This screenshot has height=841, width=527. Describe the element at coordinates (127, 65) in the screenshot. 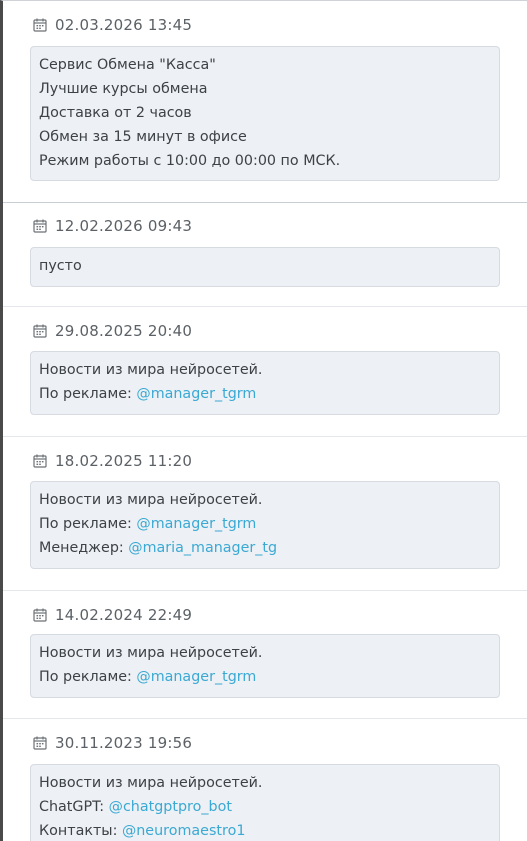

I see `message-line: Сервис Обмена "Касса"` at that location.